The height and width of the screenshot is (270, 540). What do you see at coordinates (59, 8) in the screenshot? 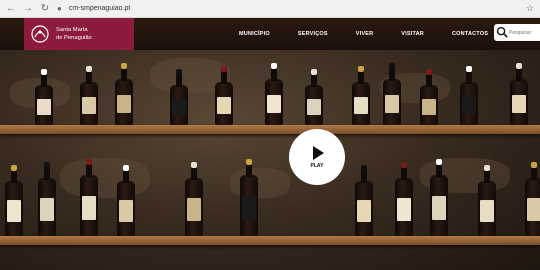
I see `lock-icon: ●` at bounding box center [59, 8].